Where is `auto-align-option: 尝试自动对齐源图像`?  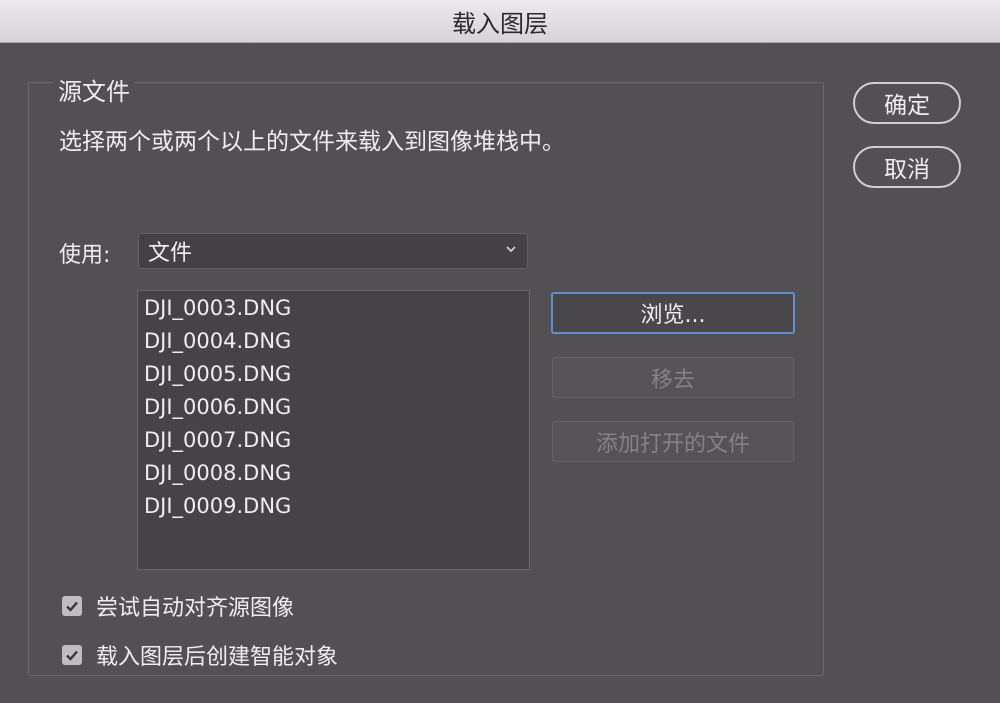
auto-align-option: 尝试自动对齐源图像 is located at coordinates (178, 606).